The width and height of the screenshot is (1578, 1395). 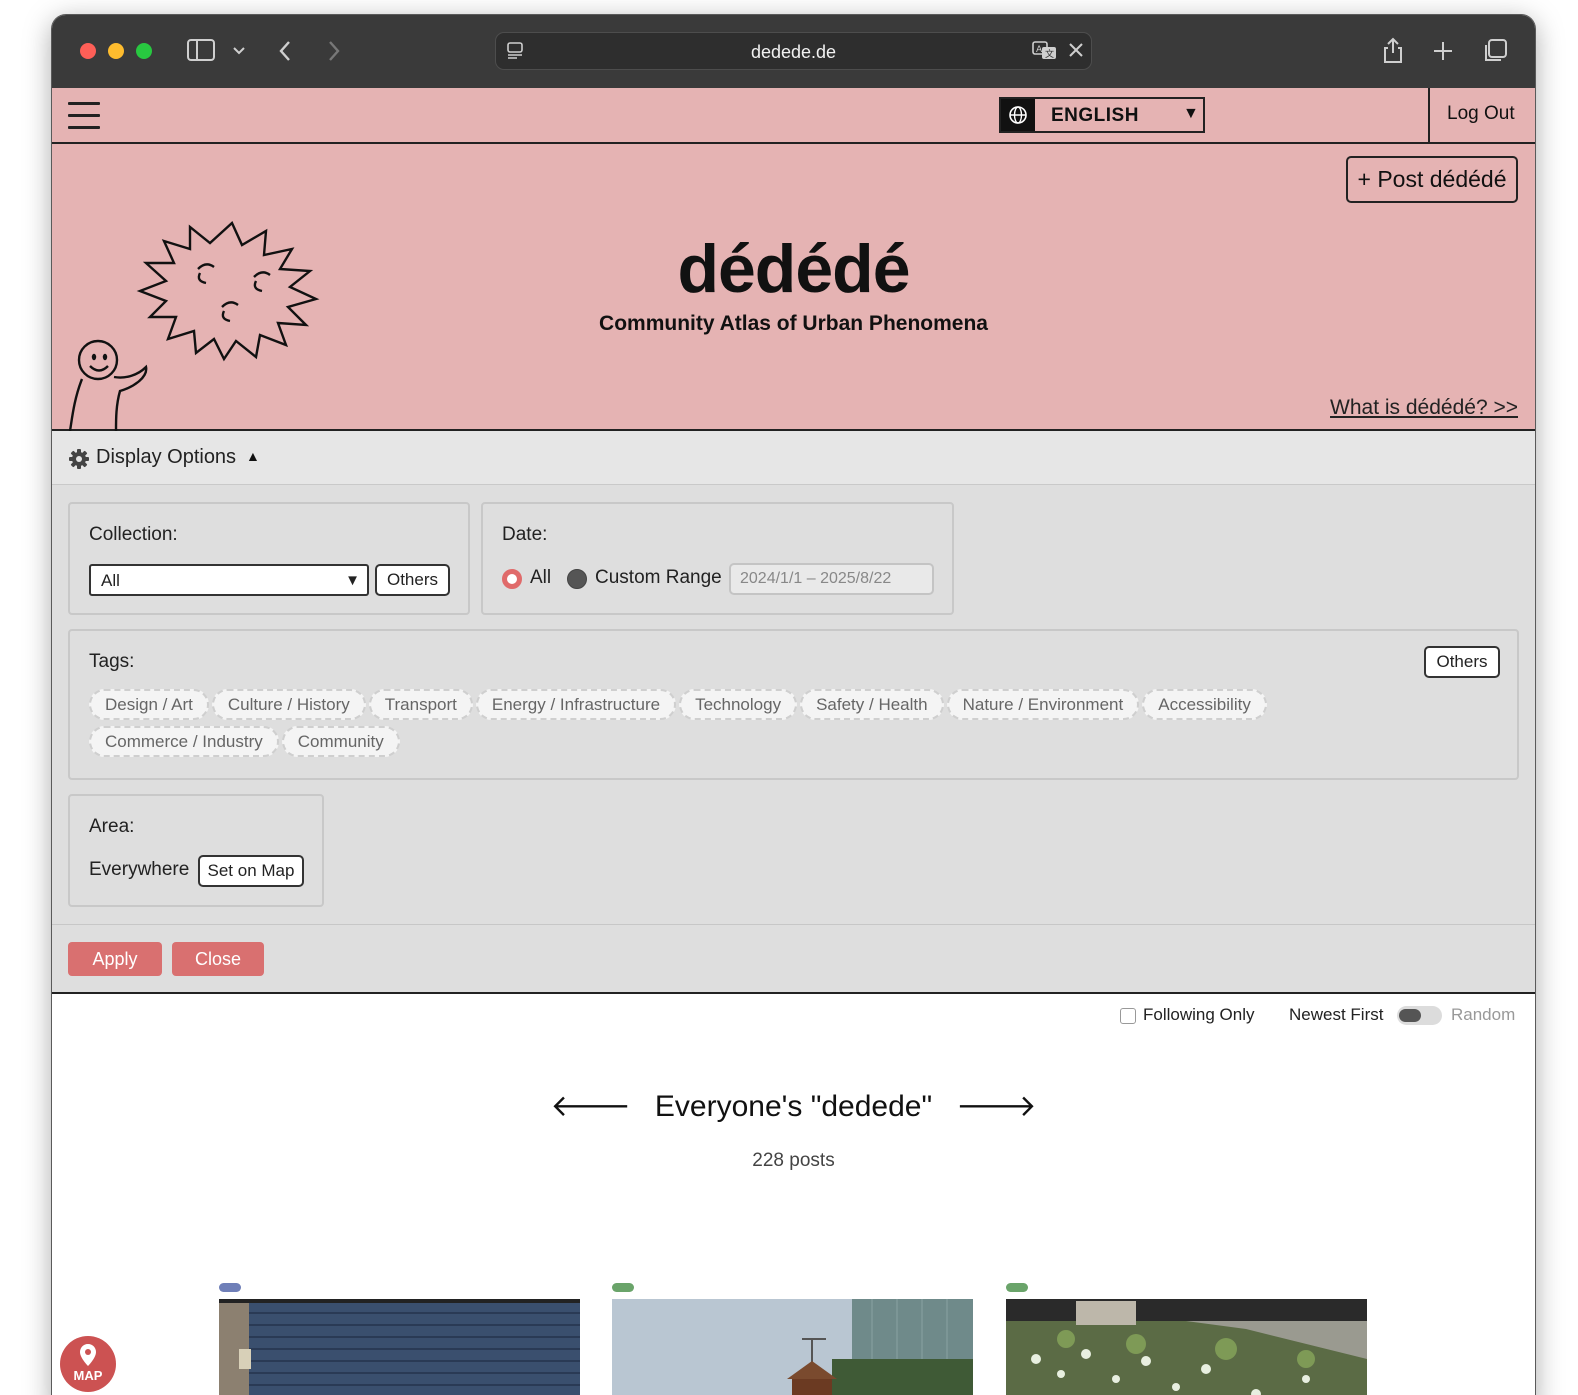 I want to click on prev-arrow-icon: 🡐, so click(x=590, y=1106).